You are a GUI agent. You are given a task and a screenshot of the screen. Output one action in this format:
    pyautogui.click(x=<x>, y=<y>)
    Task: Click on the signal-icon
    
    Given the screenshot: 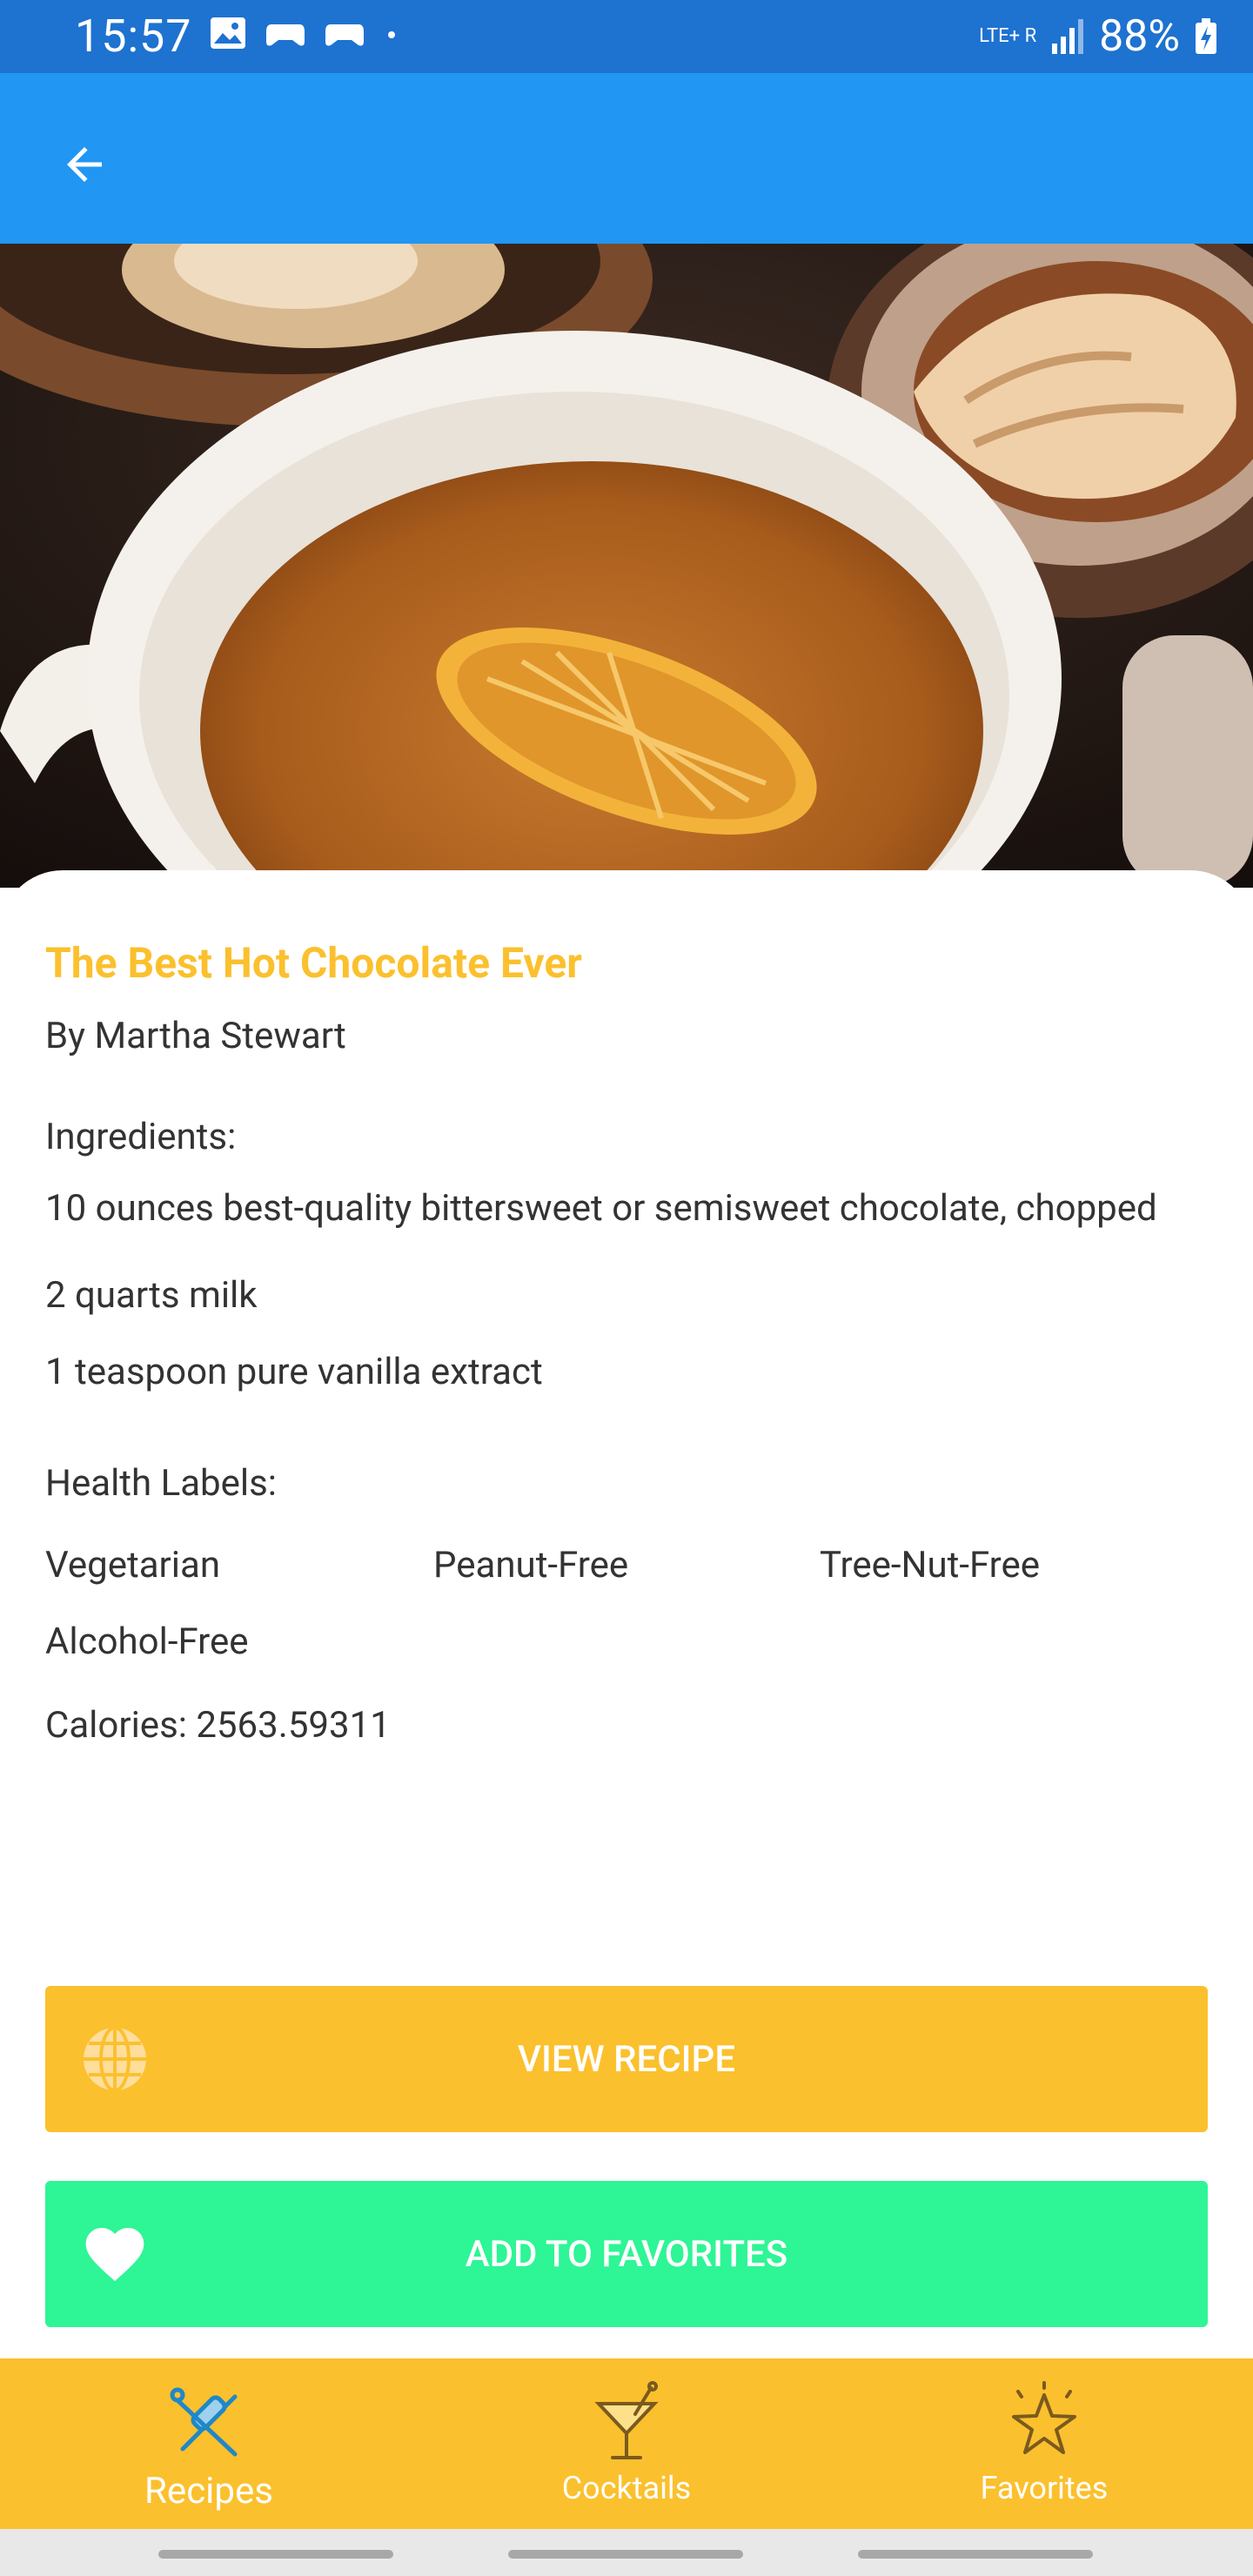 What is the action you would take?
    pyautogui.click(x=1068, y=37)
    